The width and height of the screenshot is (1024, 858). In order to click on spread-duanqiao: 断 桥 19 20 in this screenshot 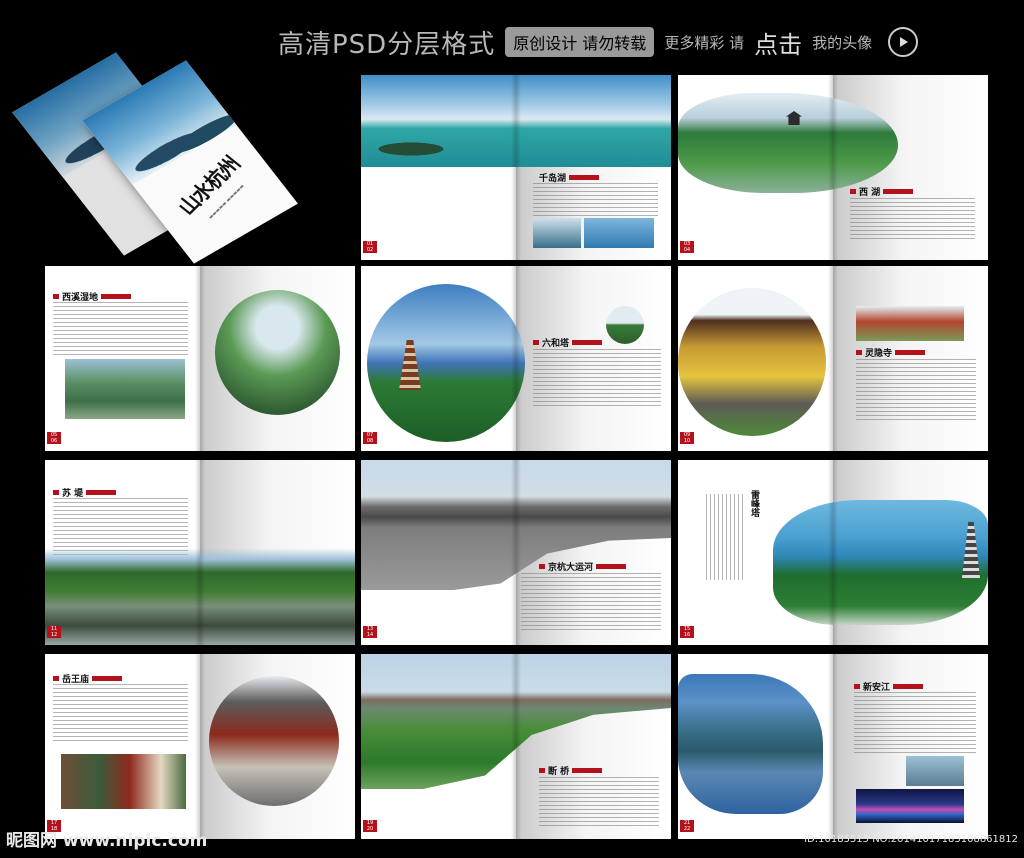, I will do `click(516, 746)`.